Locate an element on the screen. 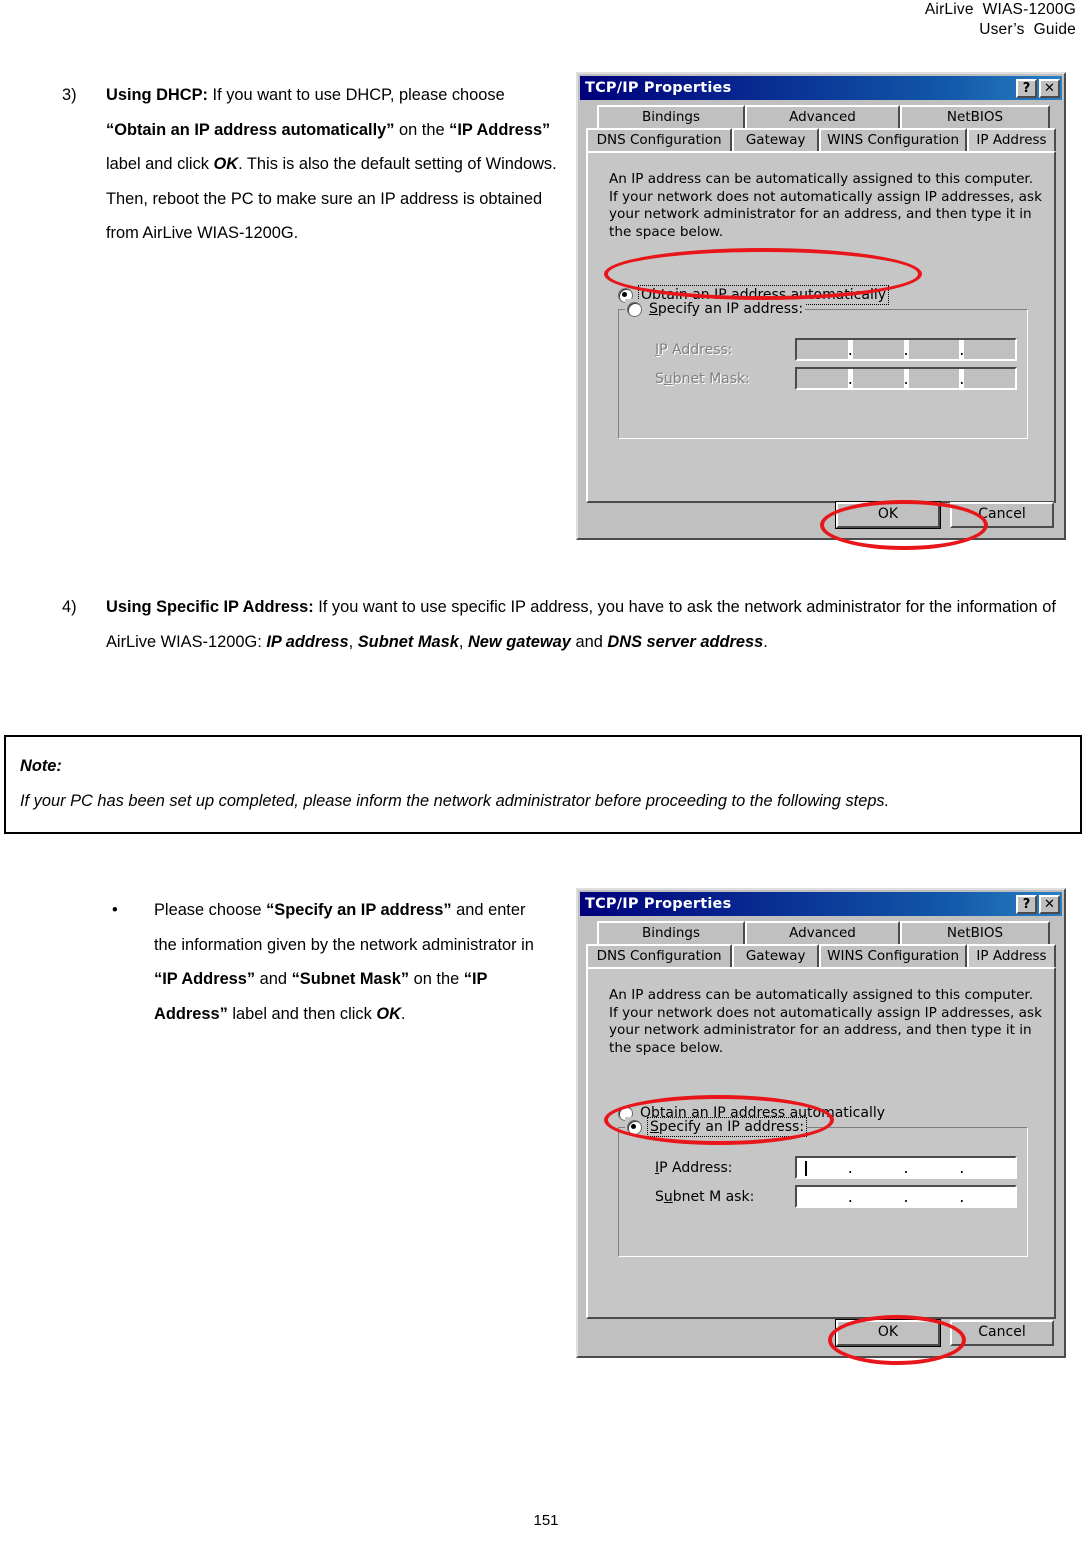 This screenshot has height=1554, width=1092. dialog2-radio-specify-label: Specify an IP address: is located at coordinates (727, 1127).